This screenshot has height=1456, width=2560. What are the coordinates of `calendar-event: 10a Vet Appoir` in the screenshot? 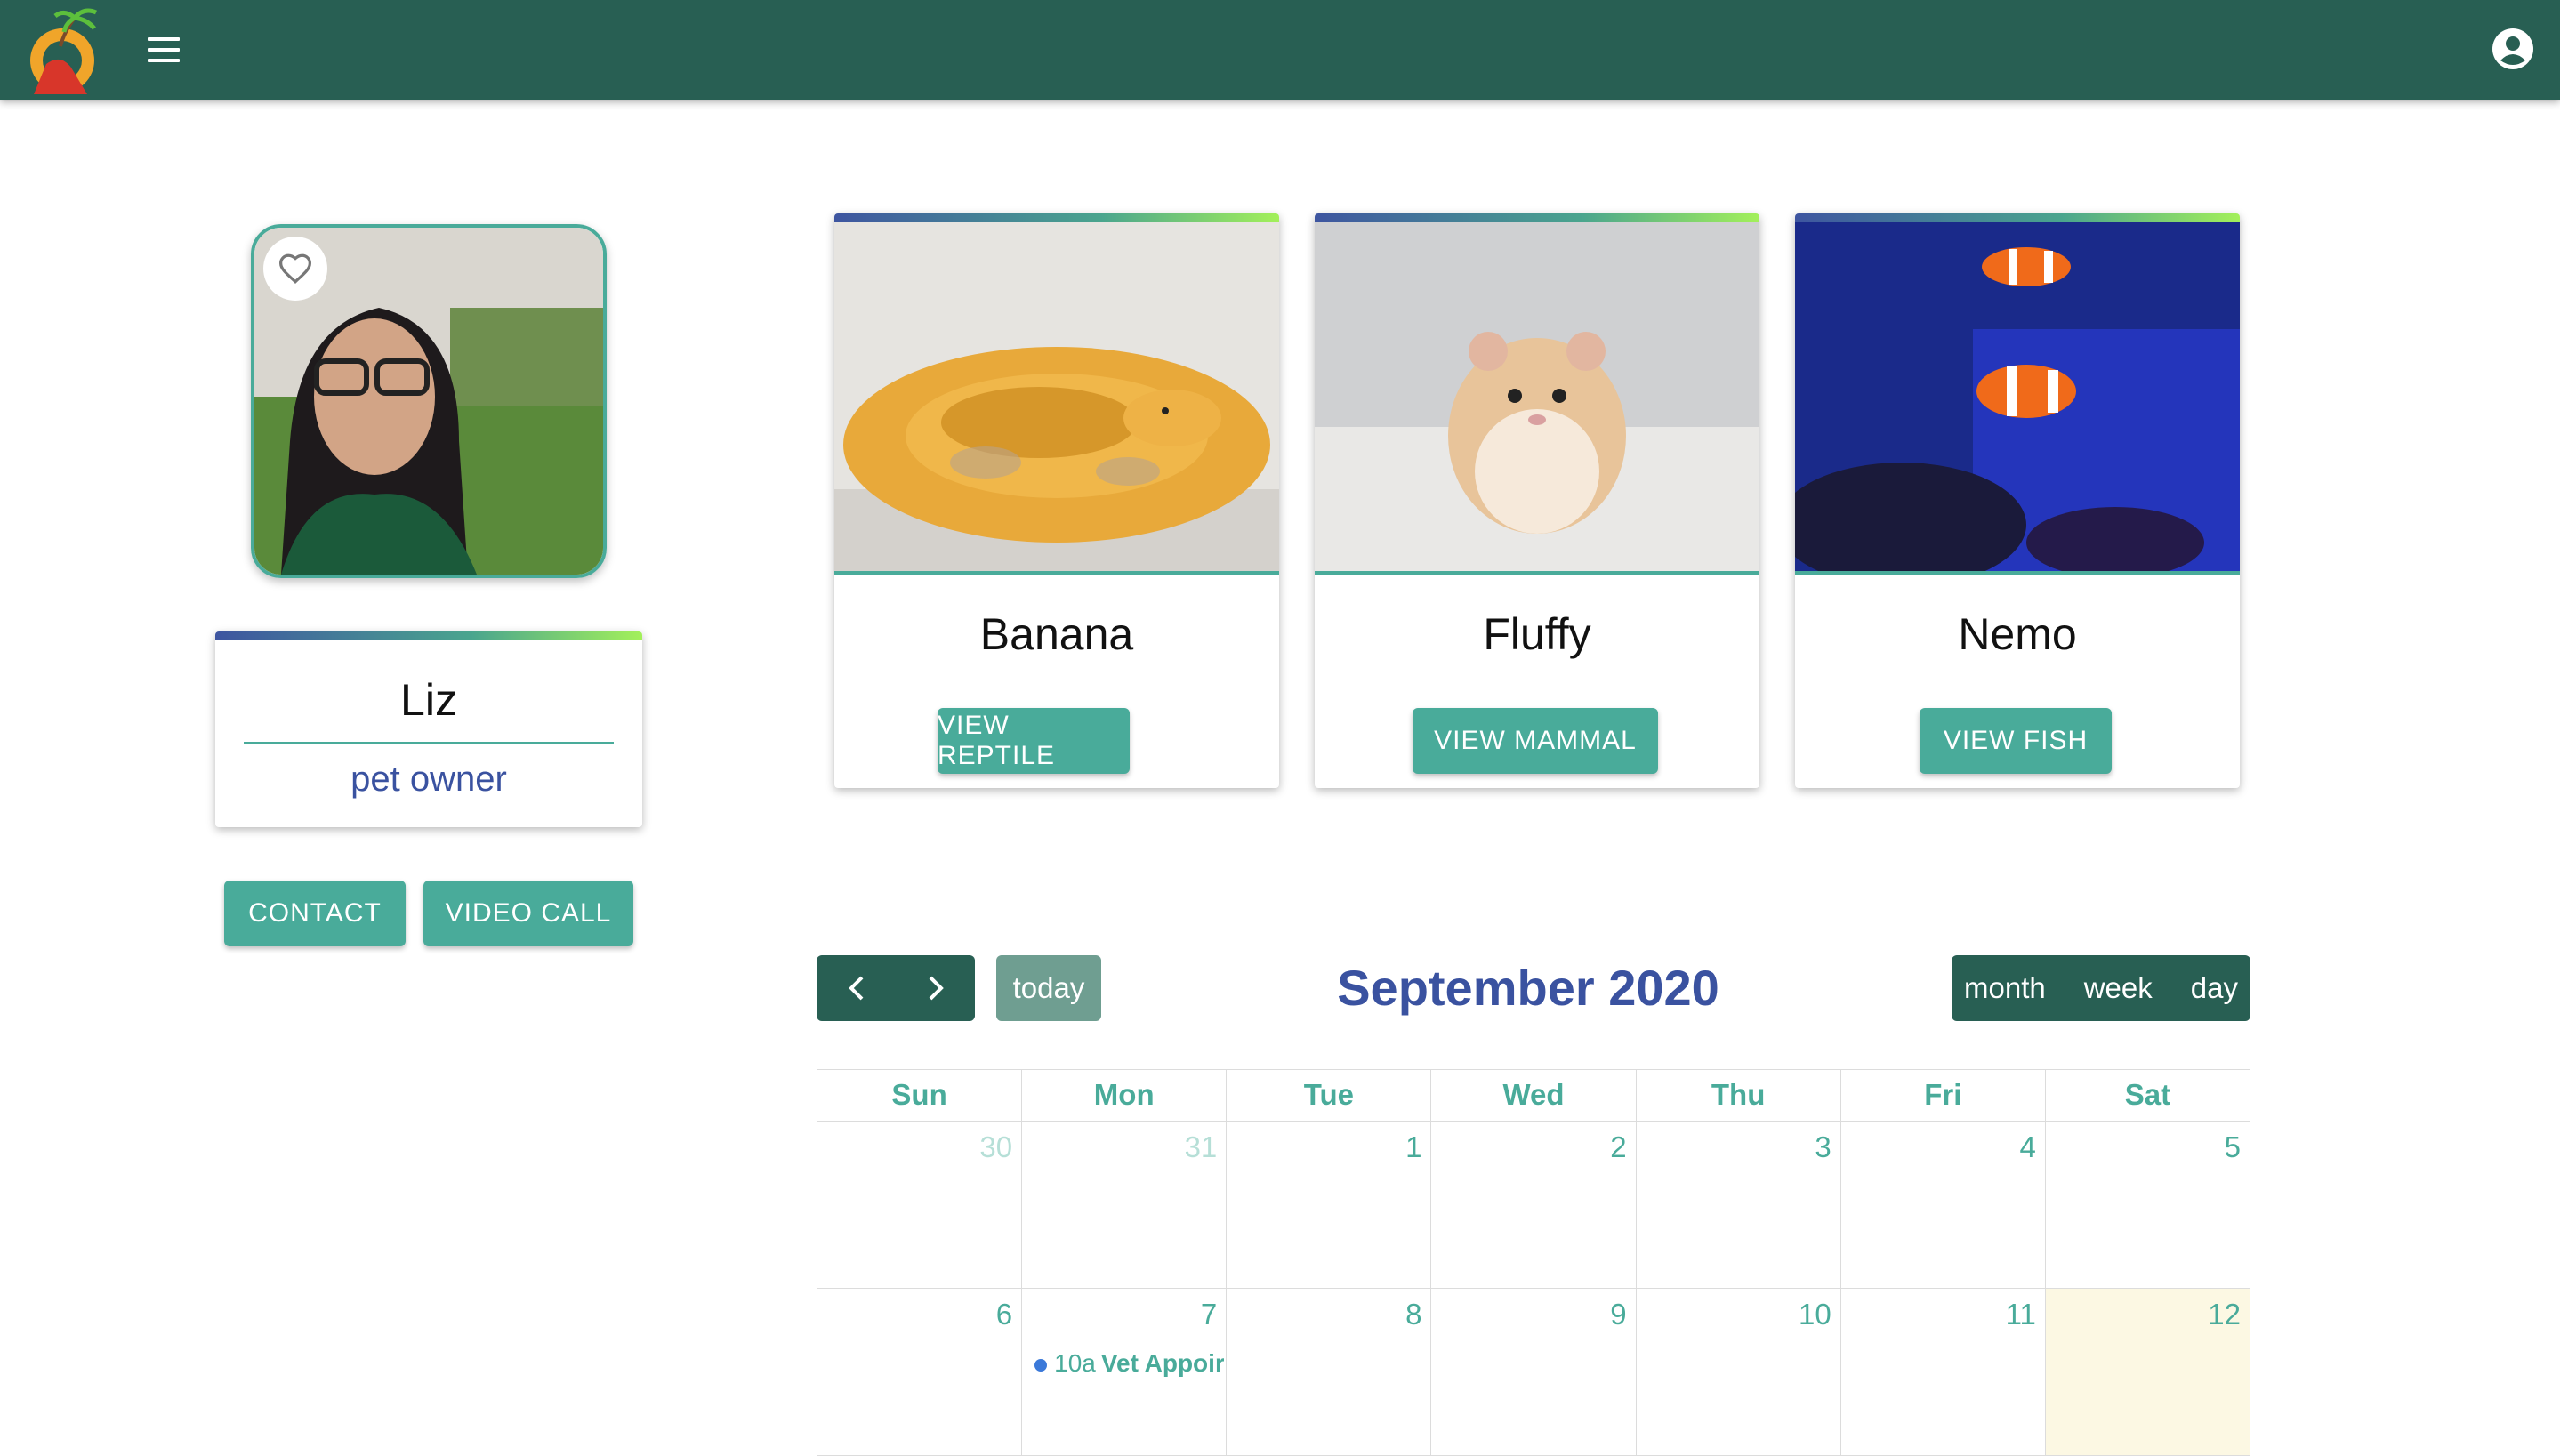 It's located at (1129, 1363).